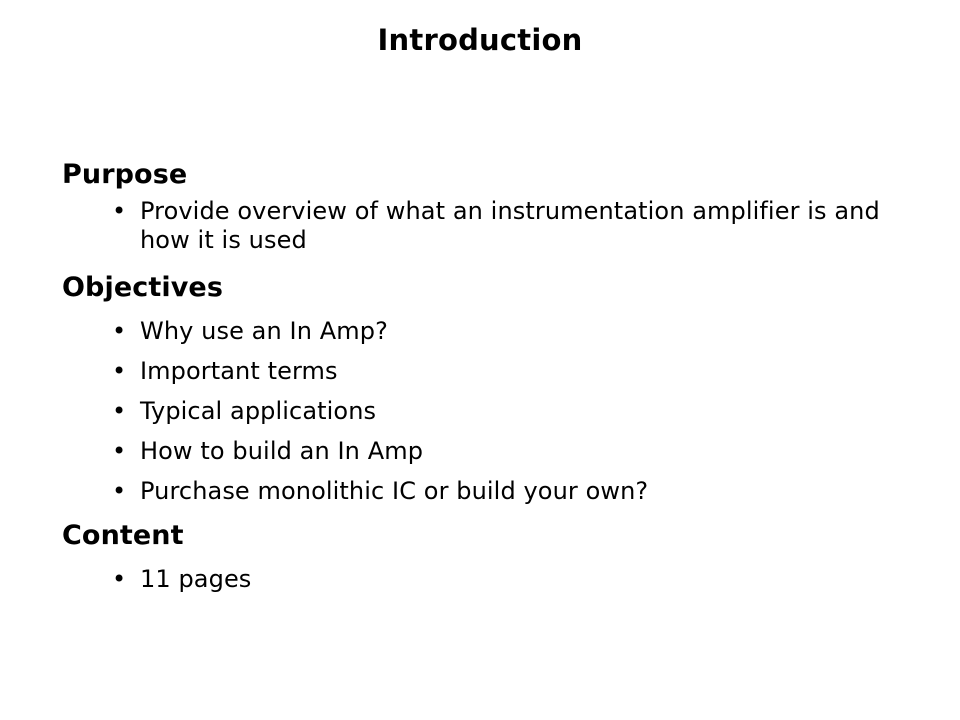 The height and width of the screenshot is (720, 960). What do you see at coordinates (487, 451) in the screenshot?
I see `list-item: • How to build an In Amp` at bounding box center [487, 451].